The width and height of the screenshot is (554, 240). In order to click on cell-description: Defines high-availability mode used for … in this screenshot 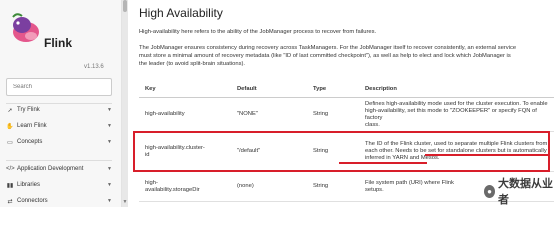, I will do `click(456, 114)`.